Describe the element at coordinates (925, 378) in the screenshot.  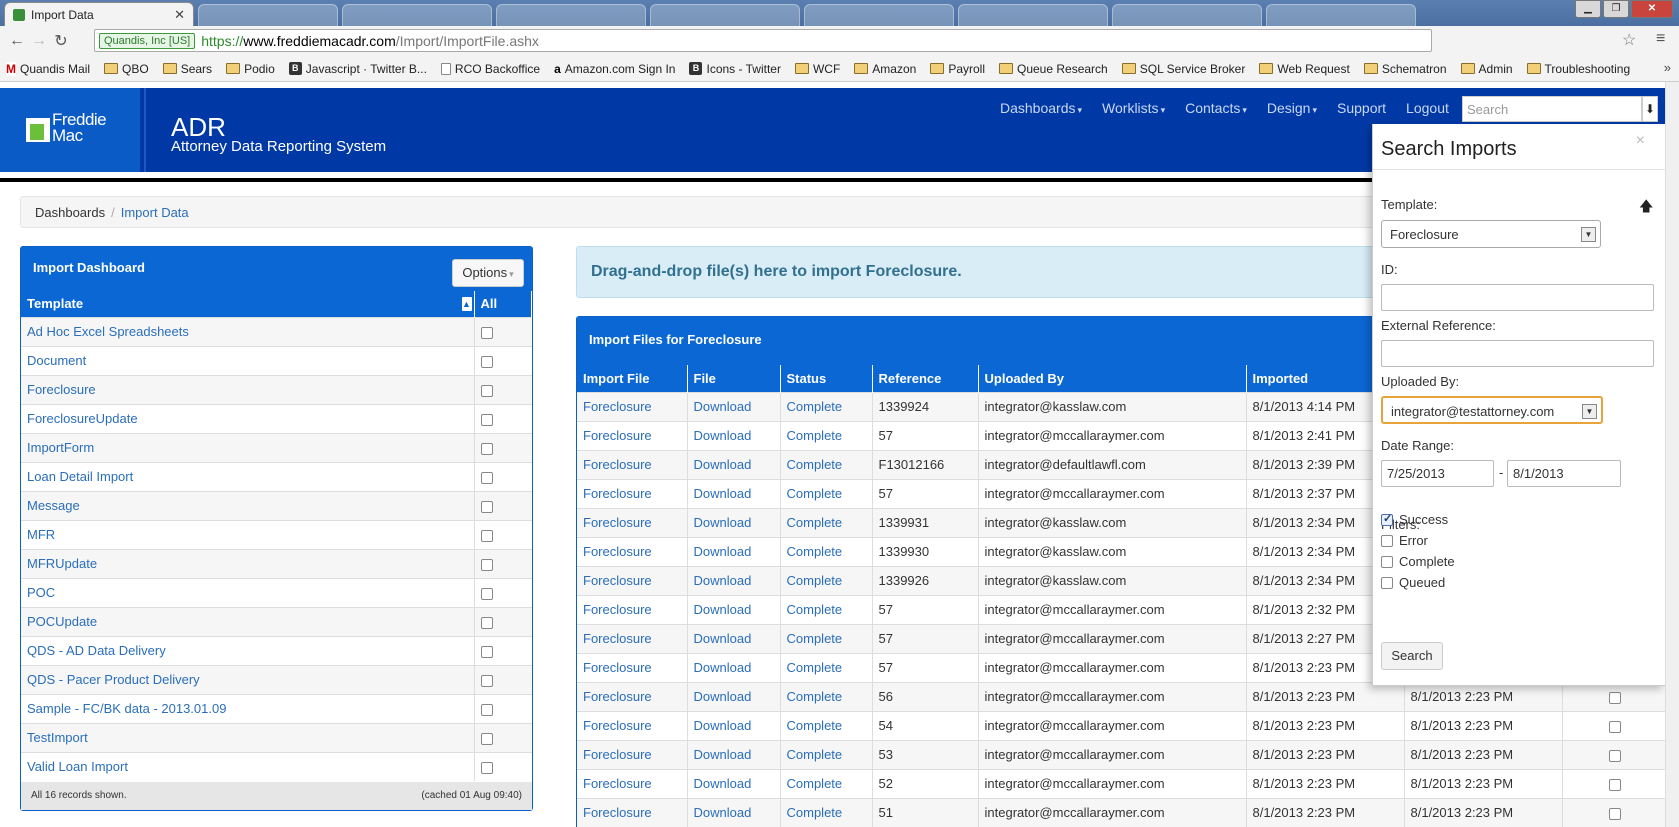
I see `column-header: Reference` at that location.